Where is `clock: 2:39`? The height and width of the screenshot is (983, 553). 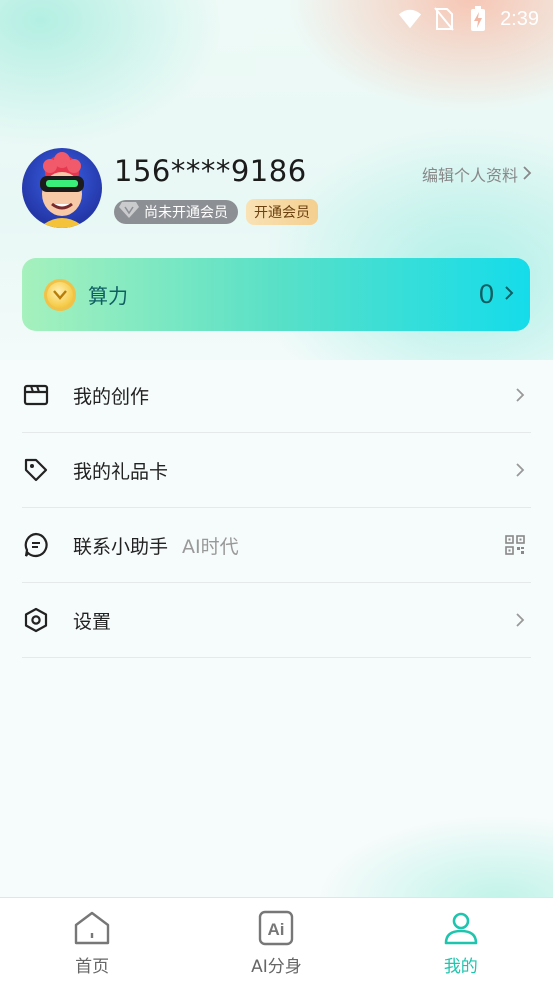 clock: 2:39 is located at coordinates (519, 18).